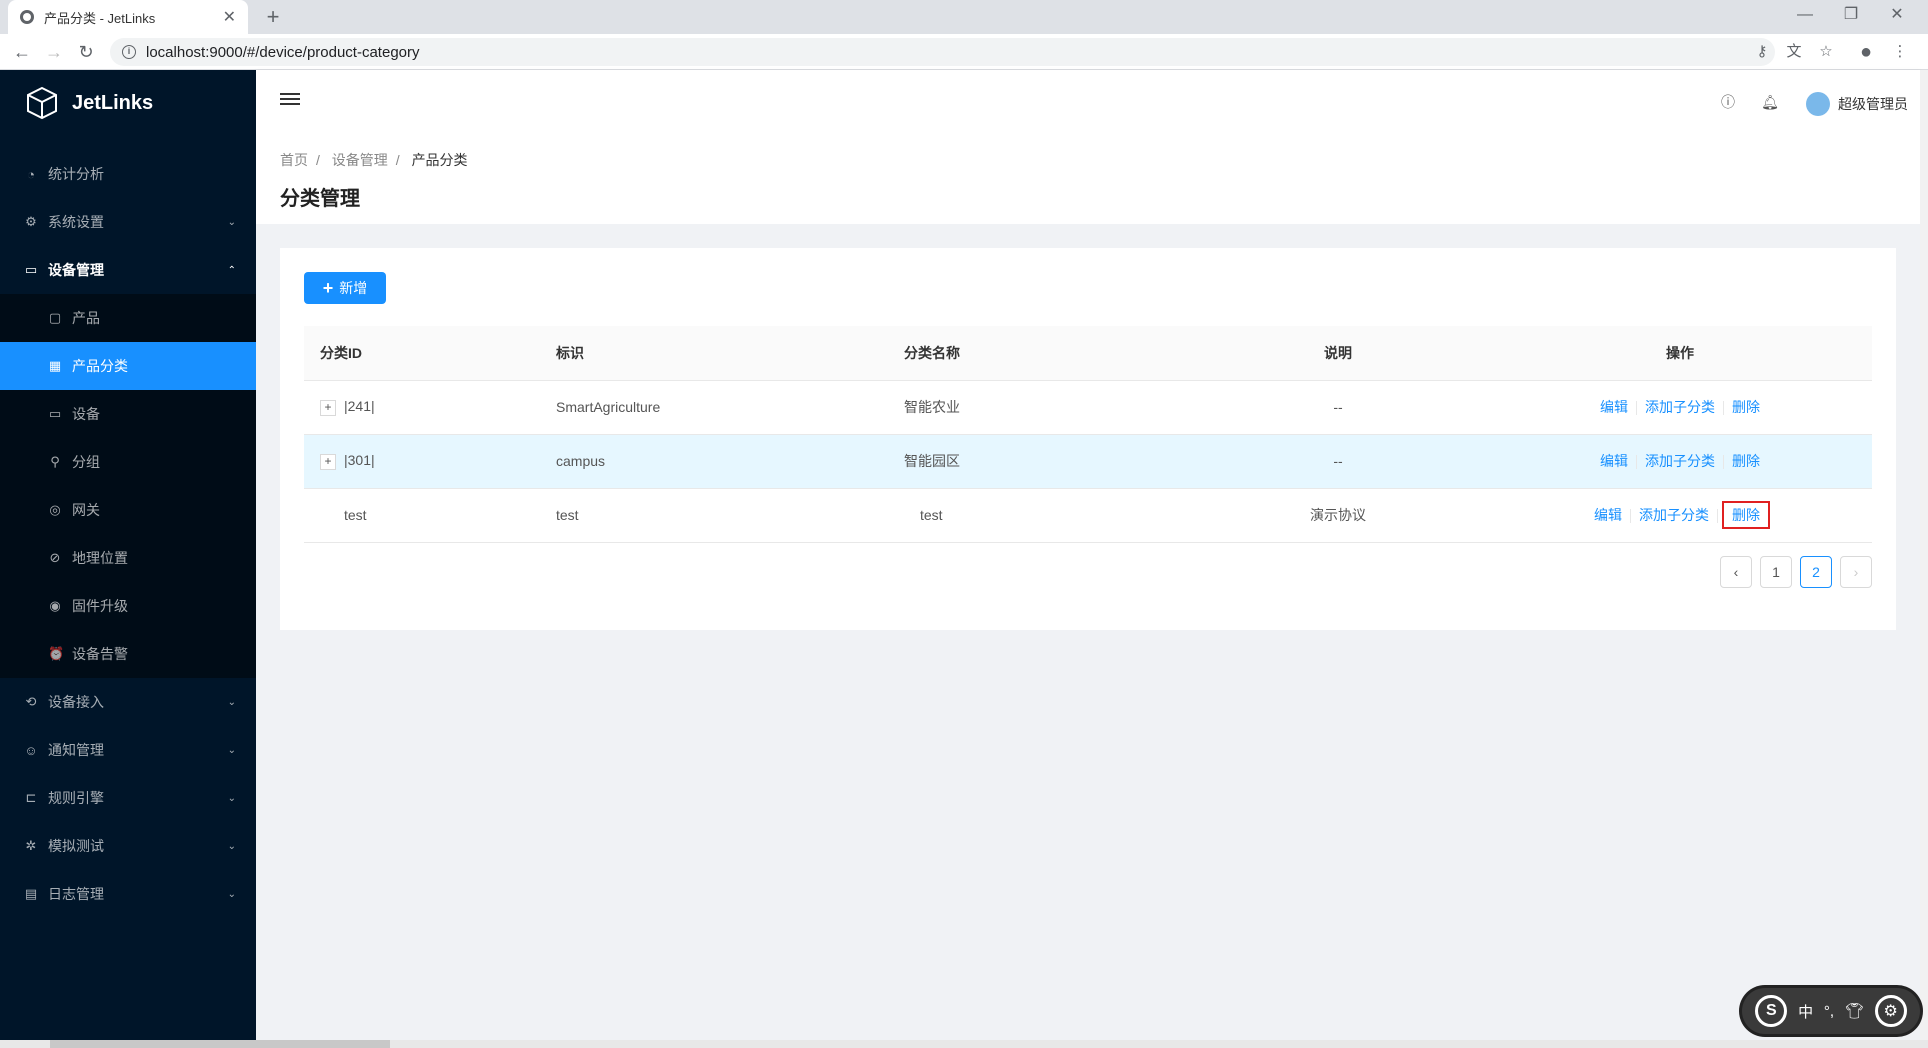 This screenshot has width=1928, height=1048. I want to click on sidebar-item-system-settings: ⚙ 系统设置 ⌄, so click(128, 222).